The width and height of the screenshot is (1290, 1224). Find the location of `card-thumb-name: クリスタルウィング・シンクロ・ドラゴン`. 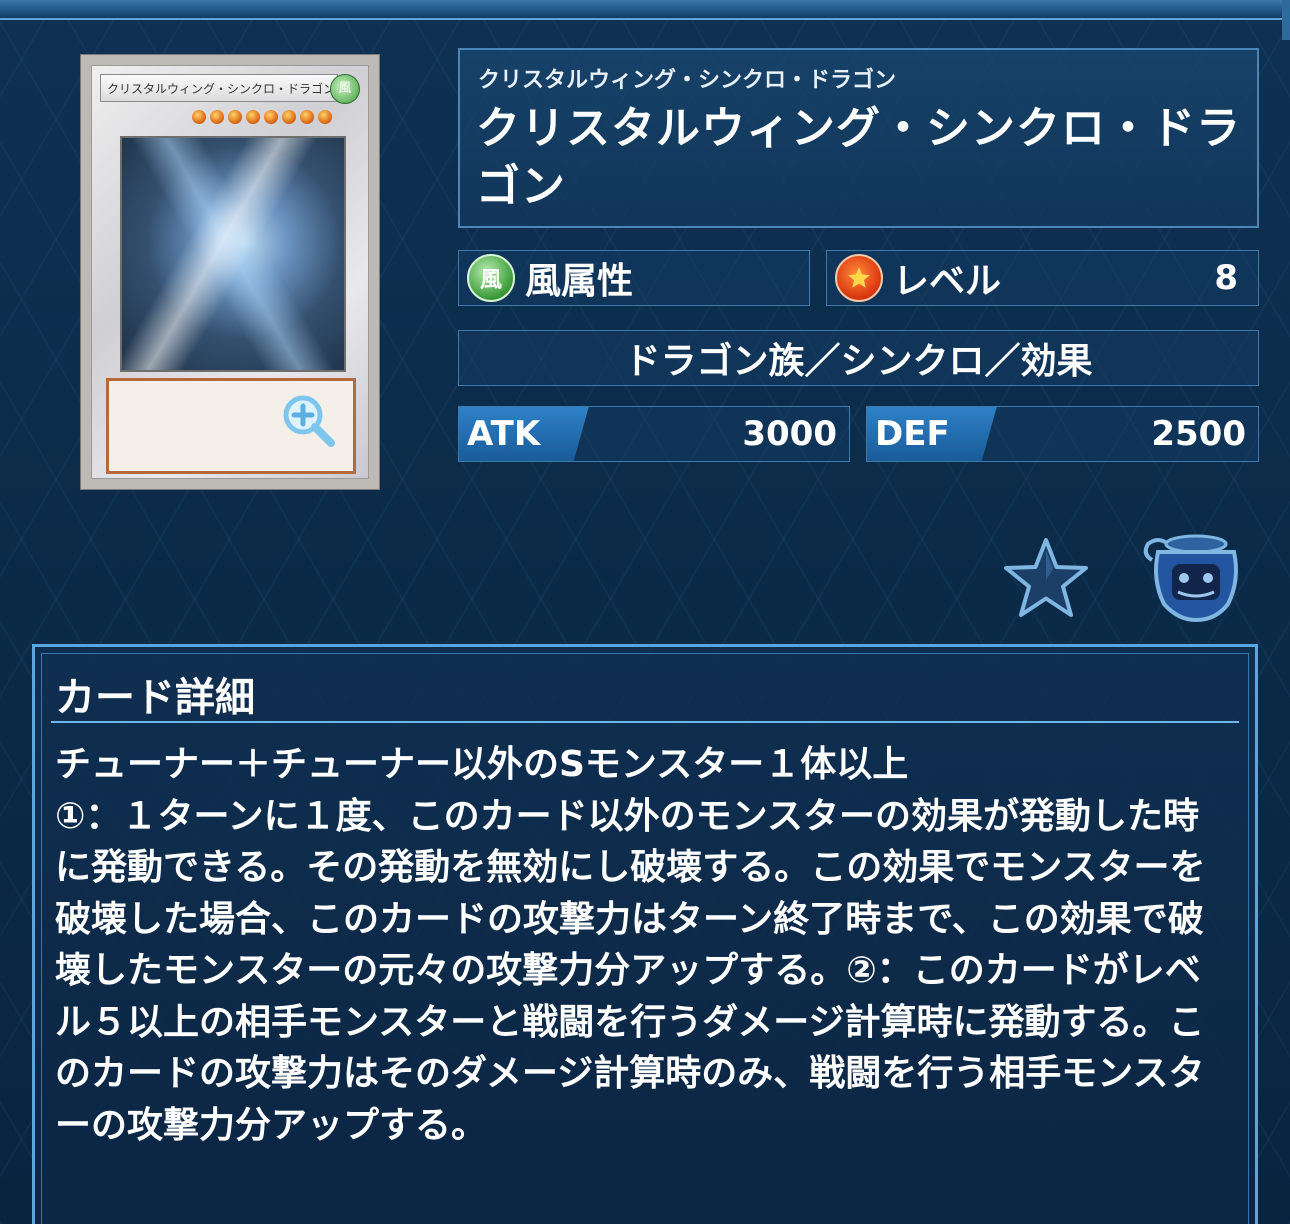

card-thumb-name: クリスタルウィング・シンクロ・ドラゴン is located at coordinates (219, 88).